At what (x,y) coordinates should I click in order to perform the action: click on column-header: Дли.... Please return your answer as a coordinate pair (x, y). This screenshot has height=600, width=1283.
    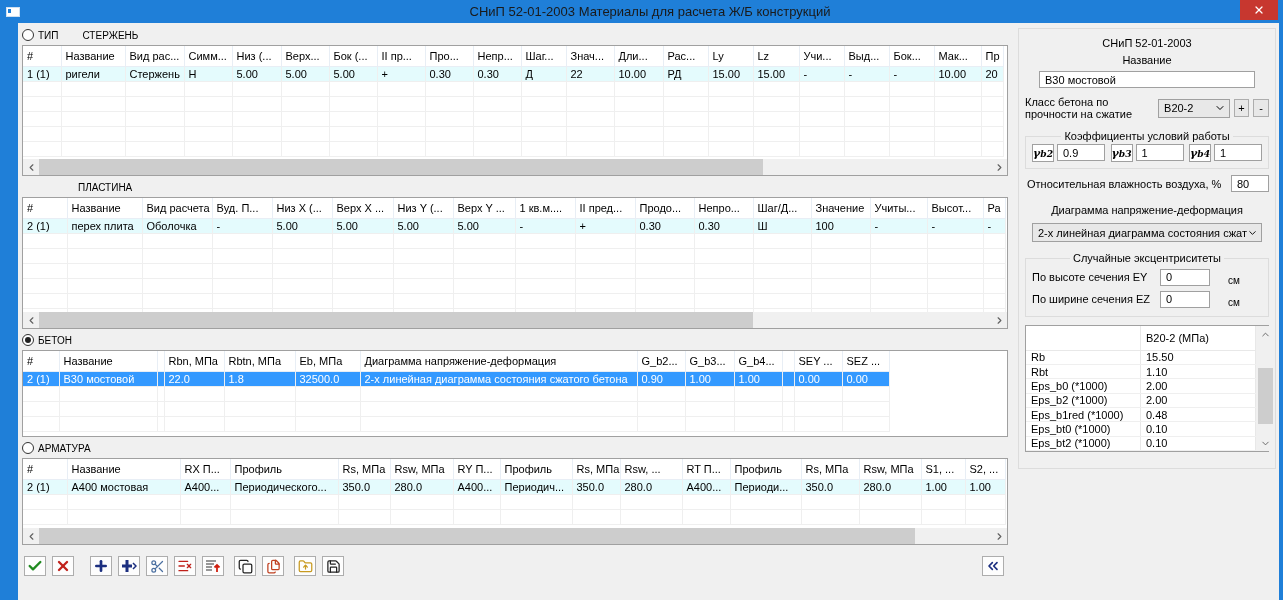
    Looking at the image, I should click on (638, 56).